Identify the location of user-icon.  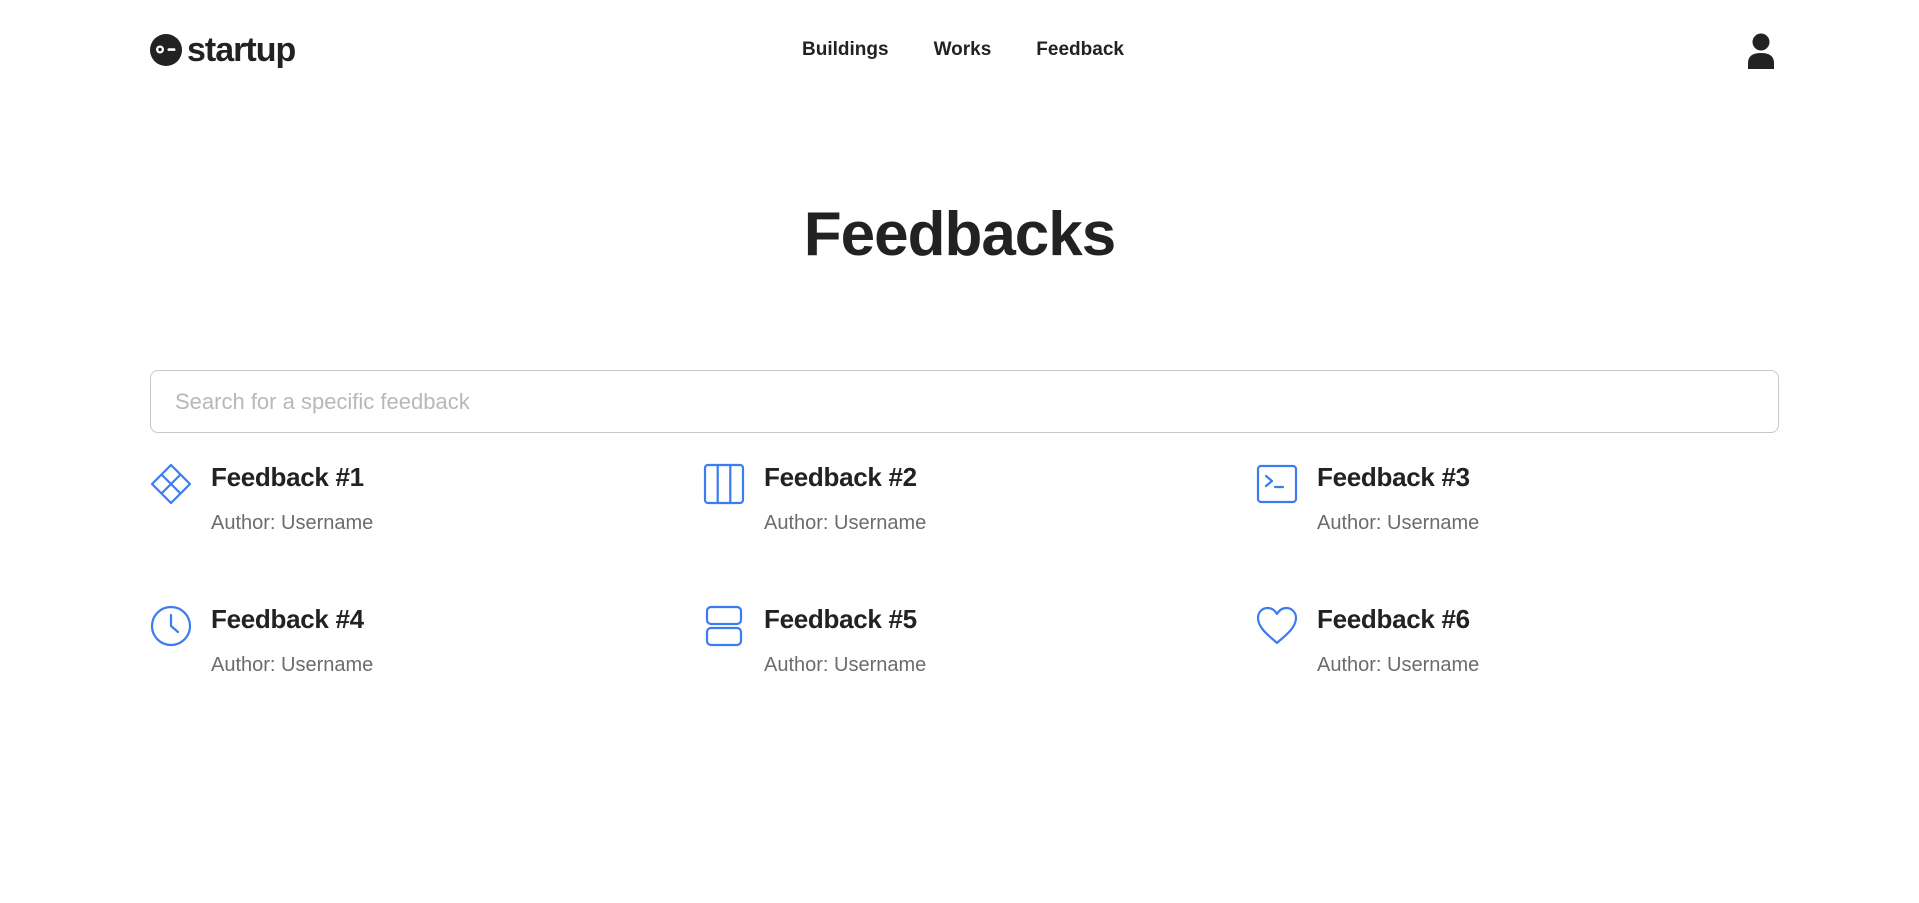
(1761, 51).